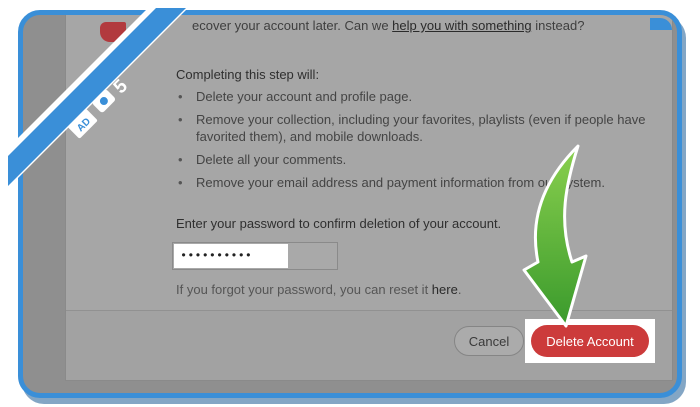 The width and height of the screenshot is (700, 407). I want to click on reset-password-link: here, so click(445, 289).